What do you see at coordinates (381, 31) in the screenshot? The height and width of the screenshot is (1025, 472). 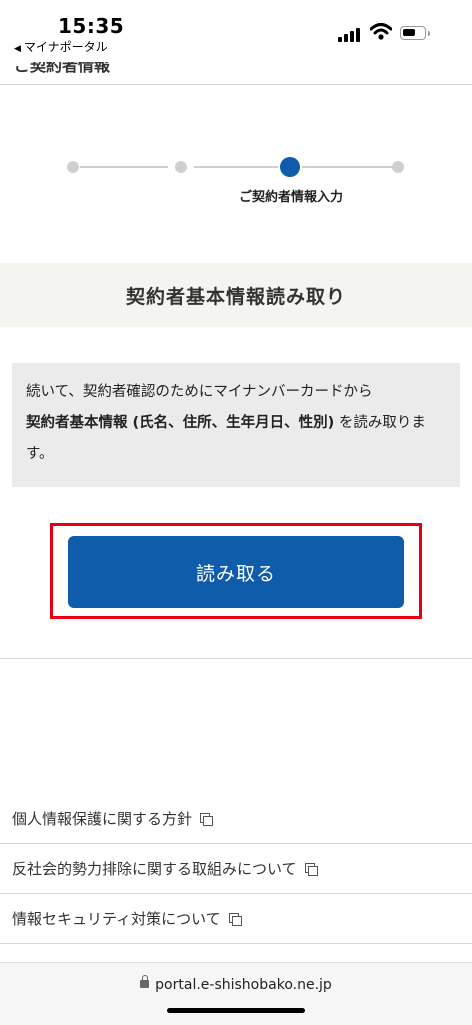 I see `wifi-icon` at bounding box center [381, 31].